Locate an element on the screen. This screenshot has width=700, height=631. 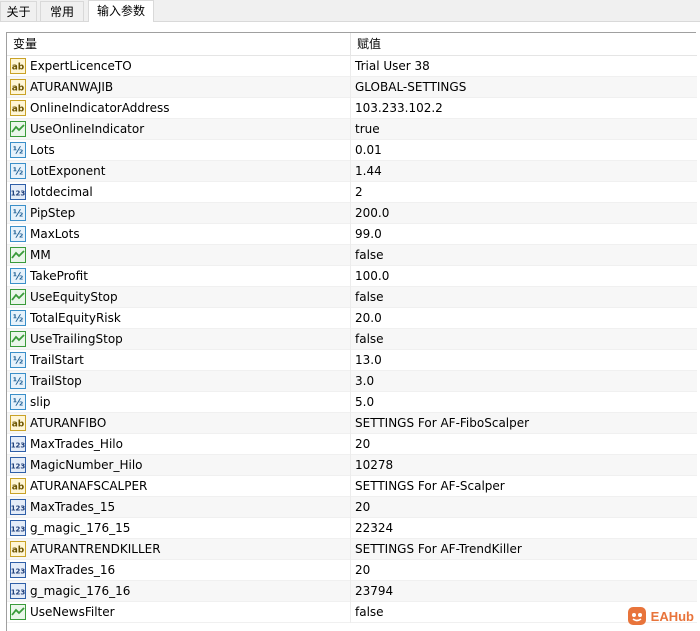
parameter-name-cell: ½ LotExponent is located at coordinates (178, 171).